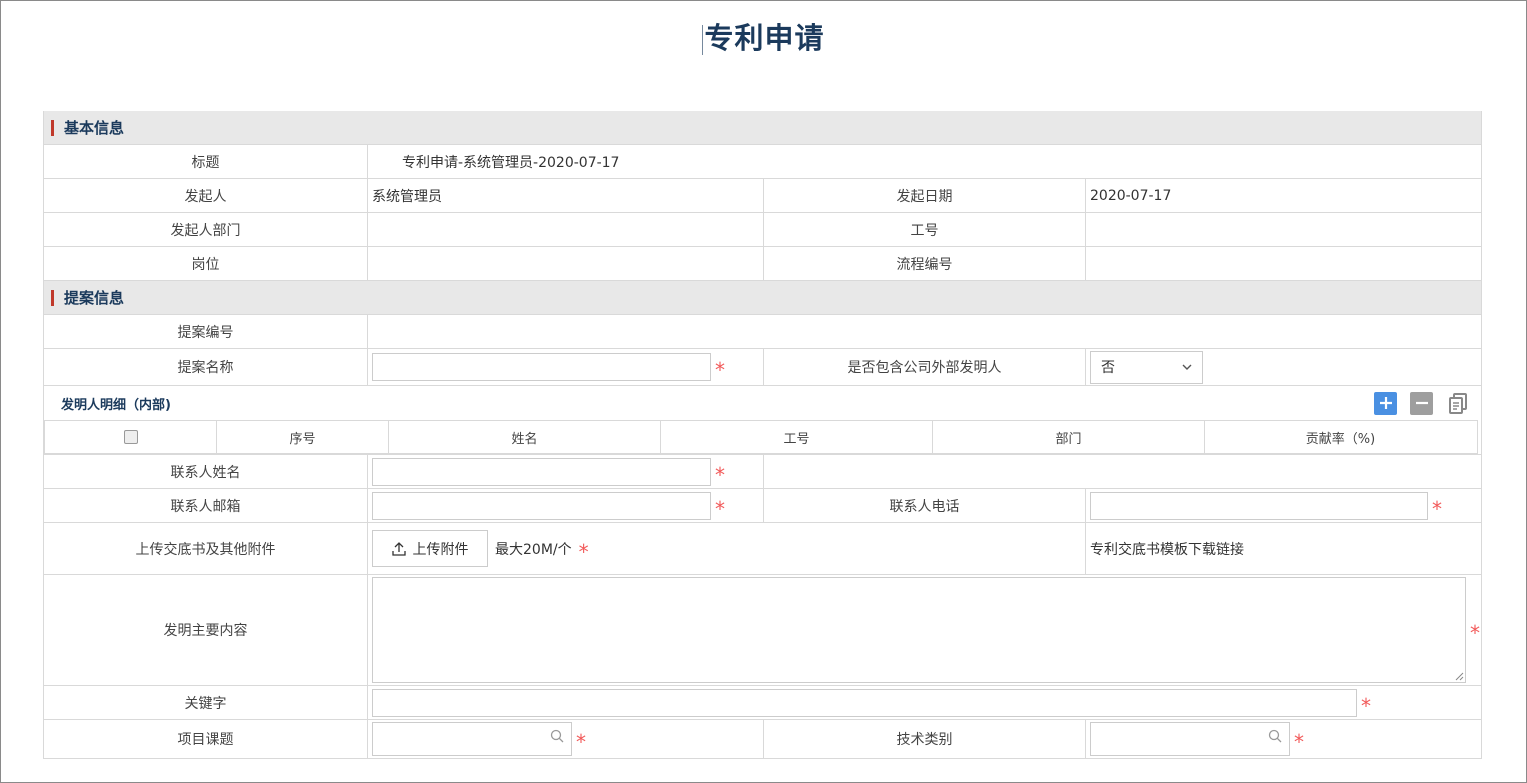 Image resolution: width=1527 pixels, height=783 pixels. Describe the element at coordinates (541, 367) in the screenshot. I see `proposal-name-input` at that location.